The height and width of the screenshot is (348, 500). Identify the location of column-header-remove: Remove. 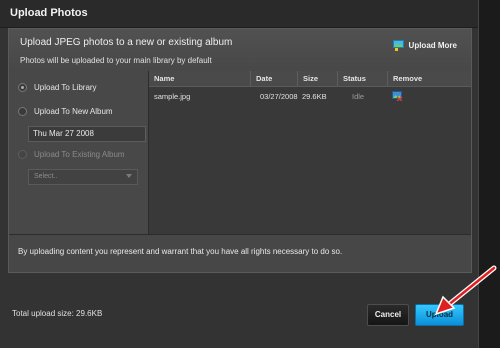
(429, 78).